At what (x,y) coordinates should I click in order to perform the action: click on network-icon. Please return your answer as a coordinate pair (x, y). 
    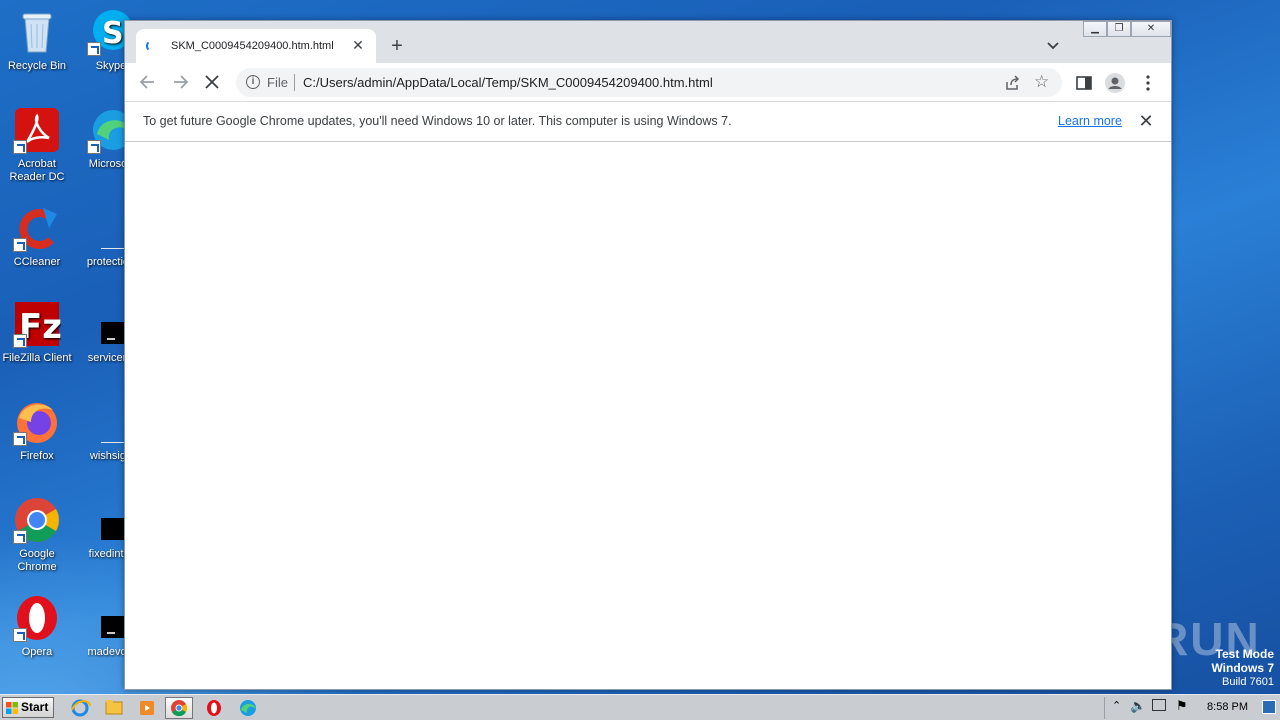
    Looking at the image, I should click on (1159, 705).